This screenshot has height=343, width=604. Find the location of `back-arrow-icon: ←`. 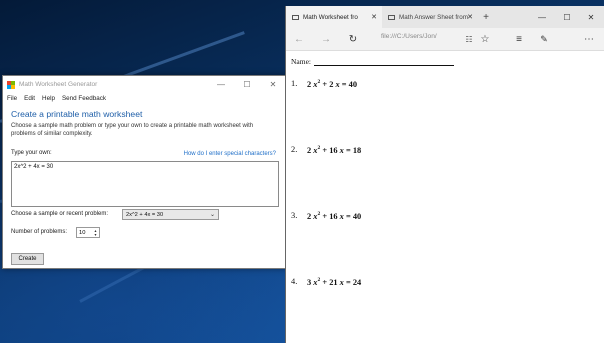

back-arrow-icon: ← is located at coordinates (299, 39).